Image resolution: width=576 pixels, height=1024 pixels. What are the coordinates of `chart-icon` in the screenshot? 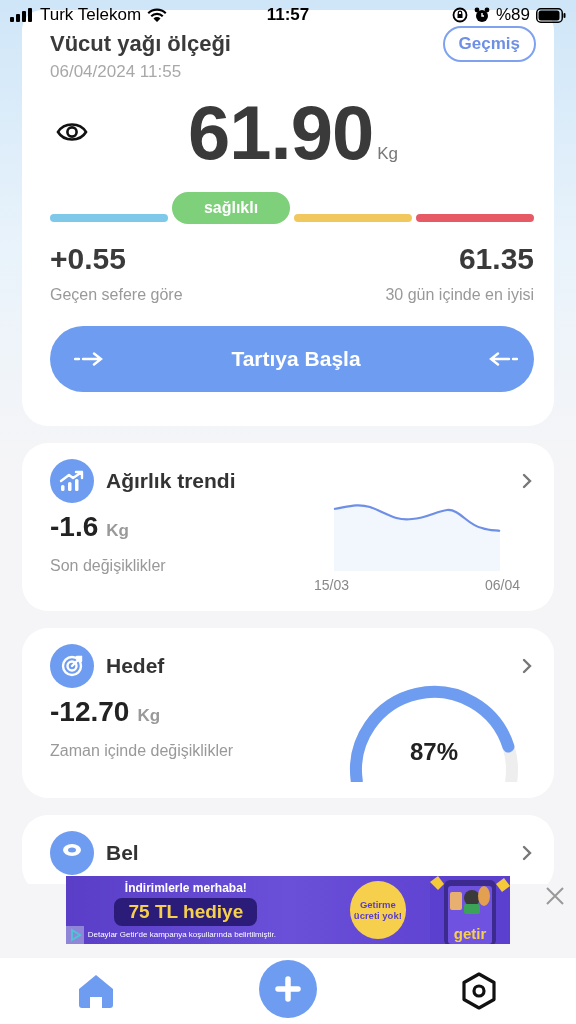 It's located at (72, 481).